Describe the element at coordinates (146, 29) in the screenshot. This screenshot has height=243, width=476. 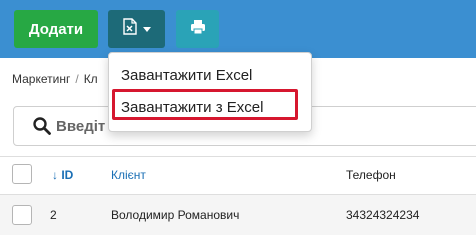
I see `chevron-down-icon` at that location.